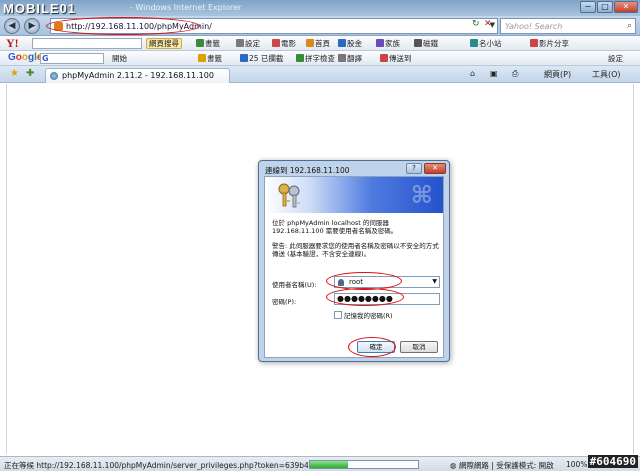 This screenshot has width=640, height=471. I want to click on help-button: ?, so click(414, 168).